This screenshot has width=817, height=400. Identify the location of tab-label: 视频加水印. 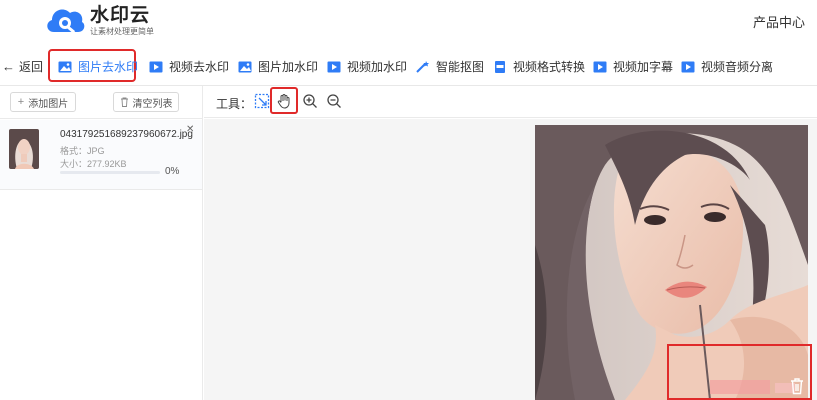
(377, 67).